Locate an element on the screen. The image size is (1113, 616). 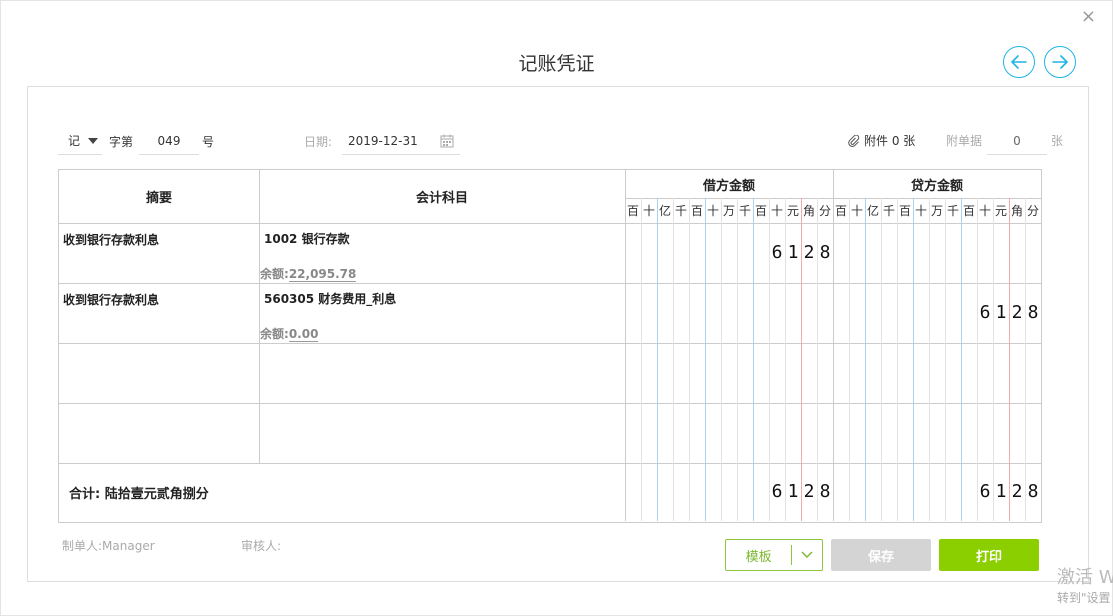
credit-digit-header: 十 is located at coordinates (984, 211).